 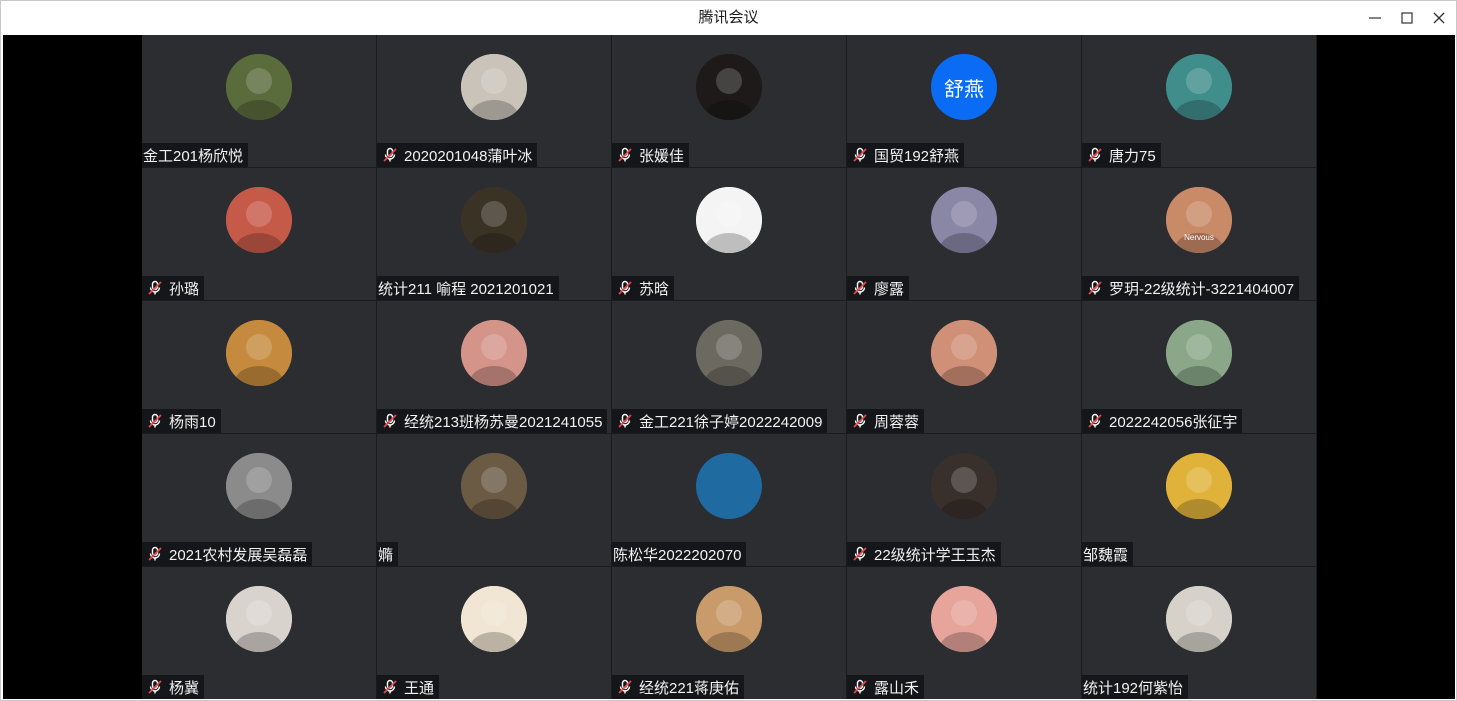 I want to click on participant-tile: 陈松华2022202070, so click(x=729, y=500).